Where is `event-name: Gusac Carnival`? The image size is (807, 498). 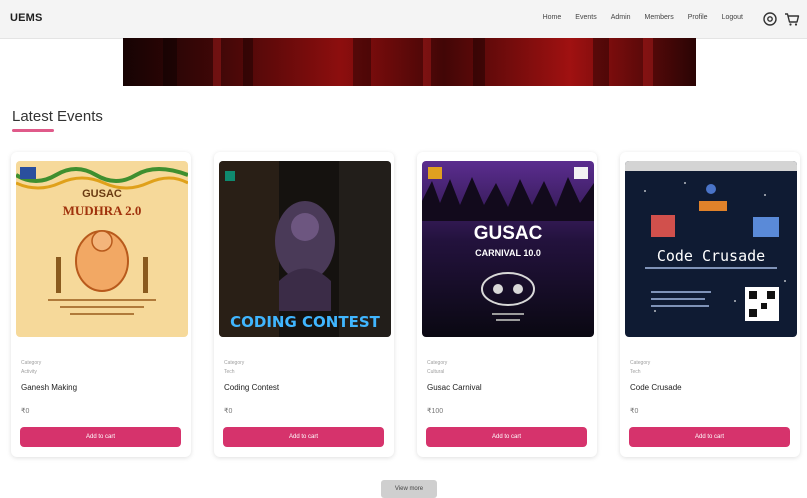 event-name: Gusac Carnival is located at coordinates (454, 387).